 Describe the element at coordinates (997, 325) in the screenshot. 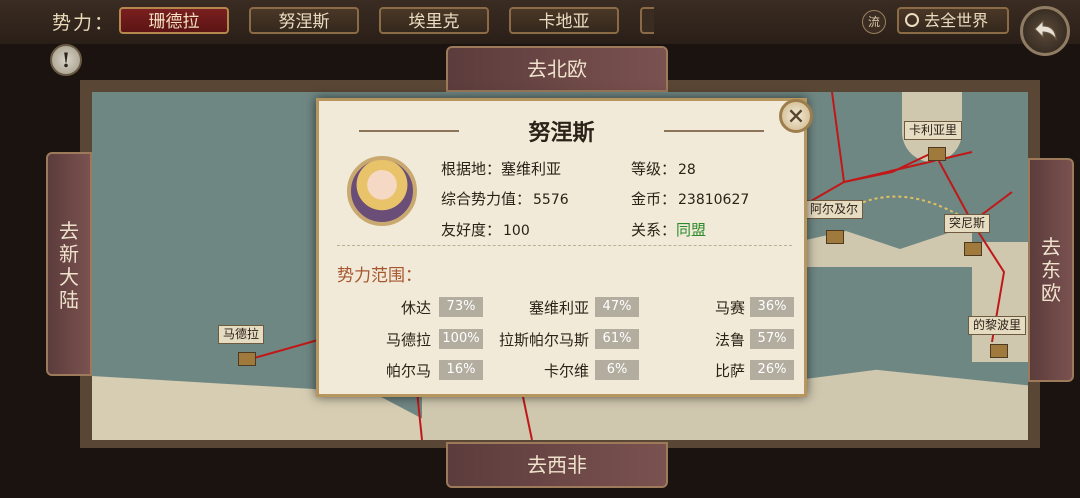

I see `city-label-tripoli: 的黎波里` at that location.